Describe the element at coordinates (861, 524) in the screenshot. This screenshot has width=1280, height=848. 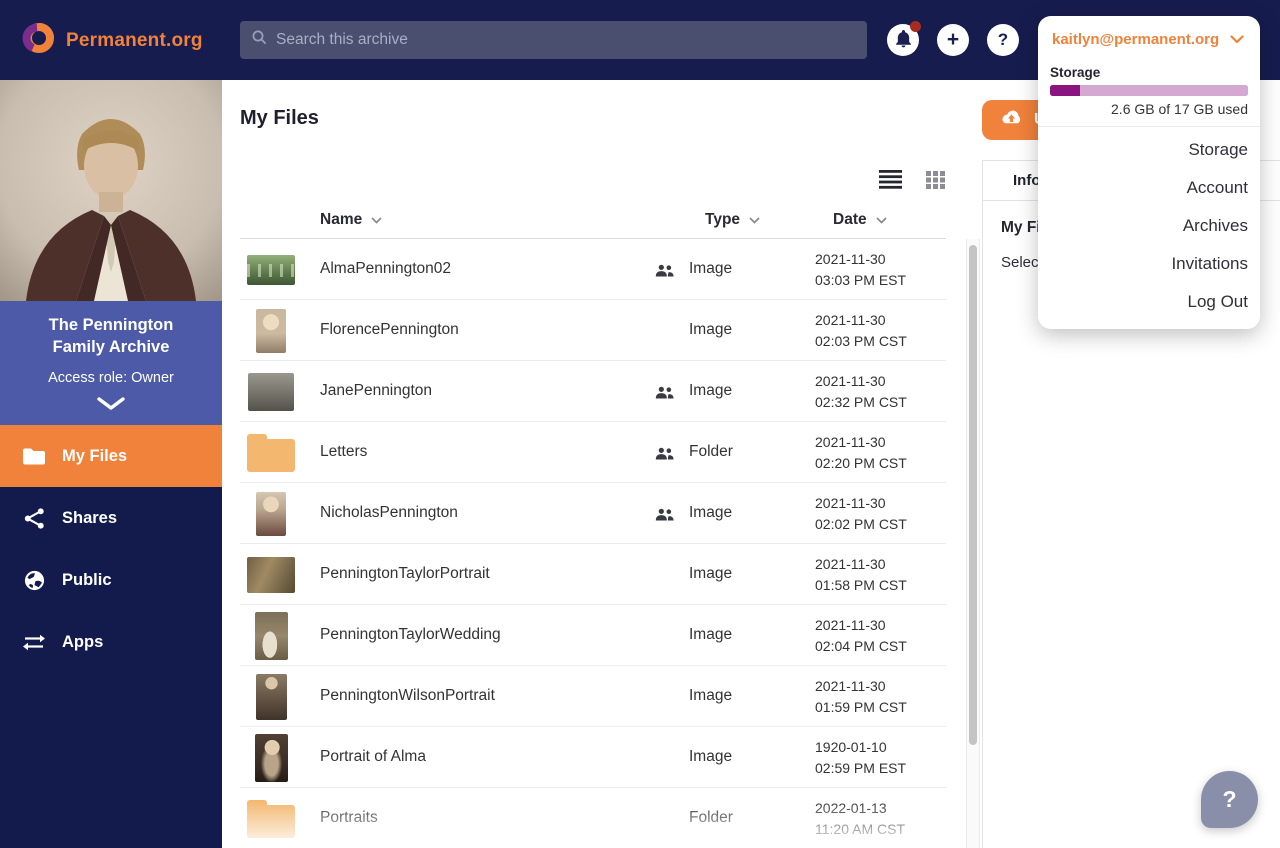
I see `file-time: 02:02 PM CST` at that location.